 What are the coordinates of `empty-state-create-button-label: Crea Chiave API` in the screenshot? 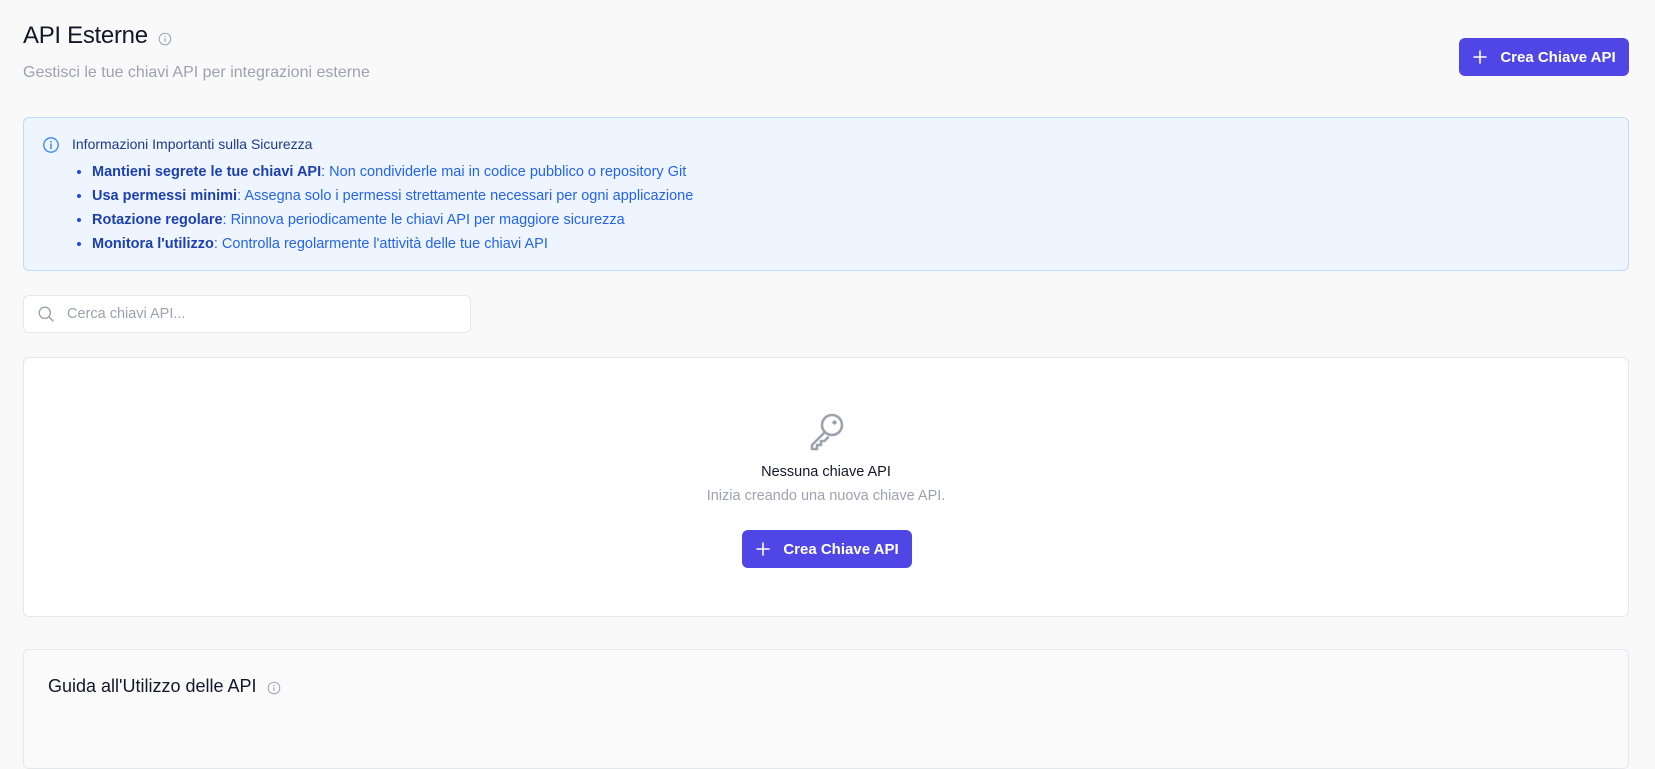 It's located at (841, 549).